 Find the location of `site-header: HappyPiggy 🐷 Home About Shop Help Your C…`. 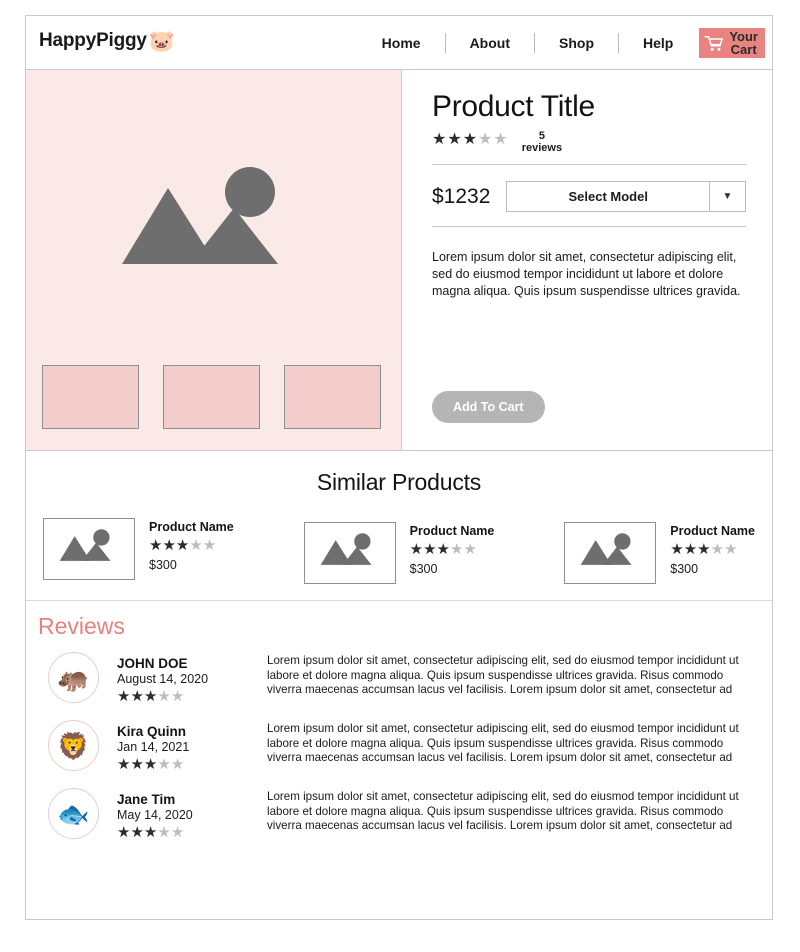

site-header: HappyPiggy 🐷 Home About Shop Help Your C… is located at coordinates (399, 43).